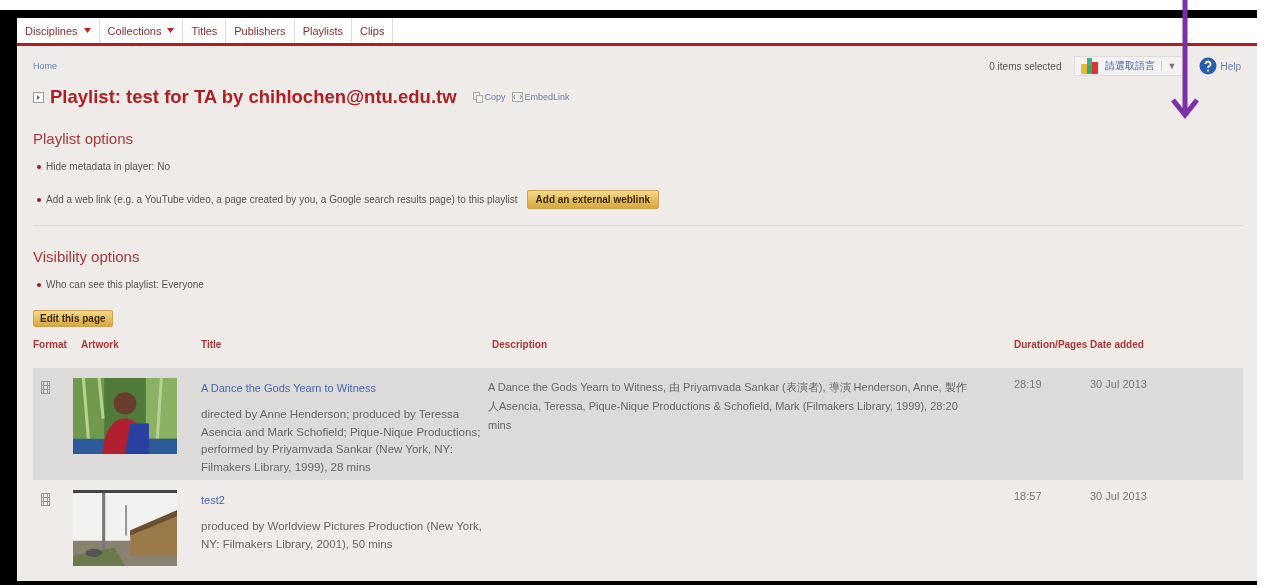 Image resolution: width=1262 pixels, height=585 pixels. I want to click on column-header: Format, so click(50, 344).